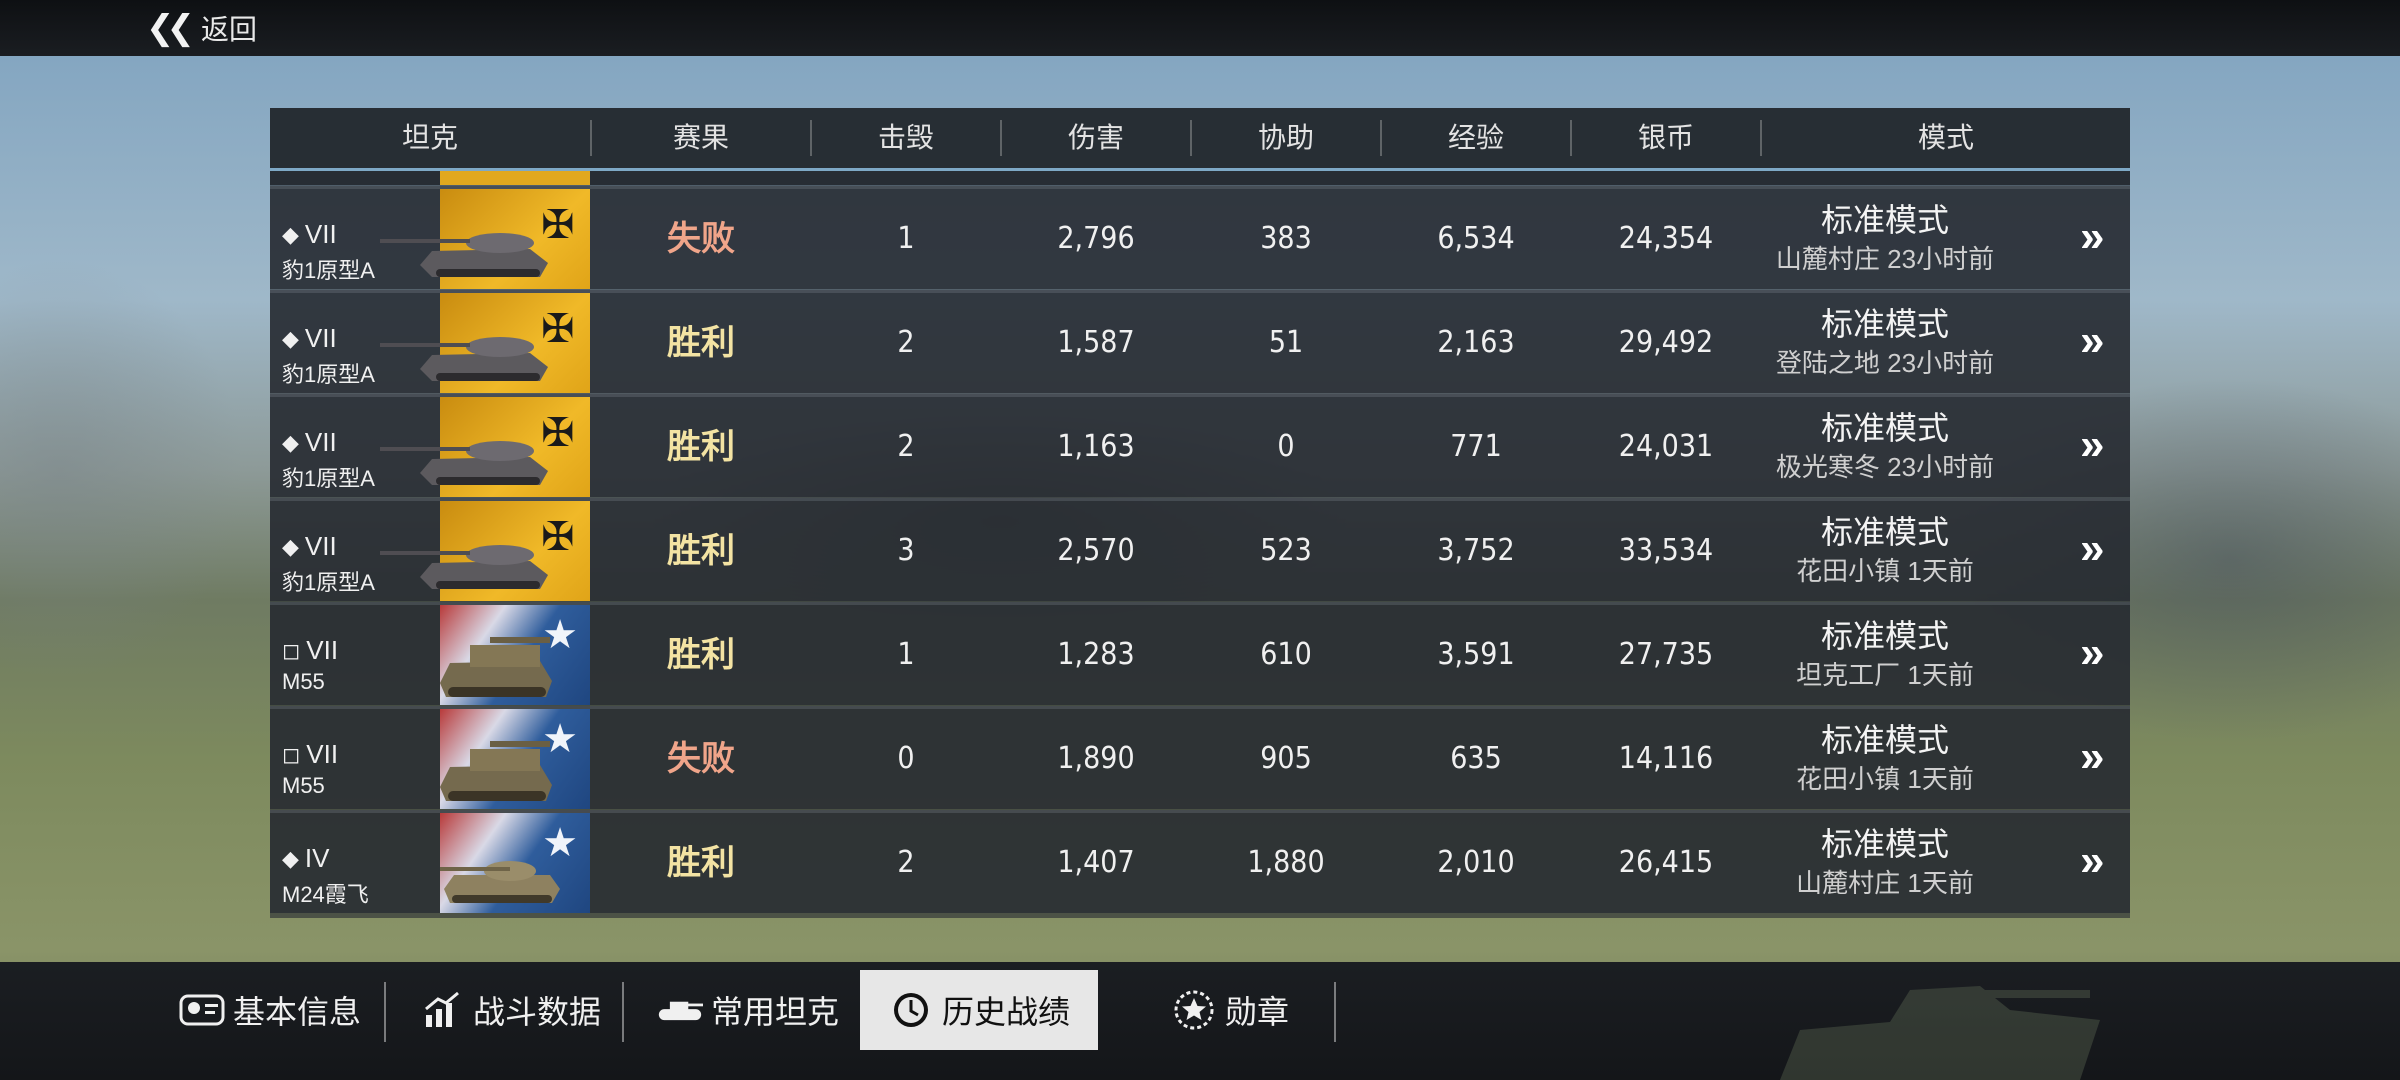 Image resolution: width=2400 pixels, height=1080 pixels. I want to click on damage-cell: 2,570, so click(1096, 550).